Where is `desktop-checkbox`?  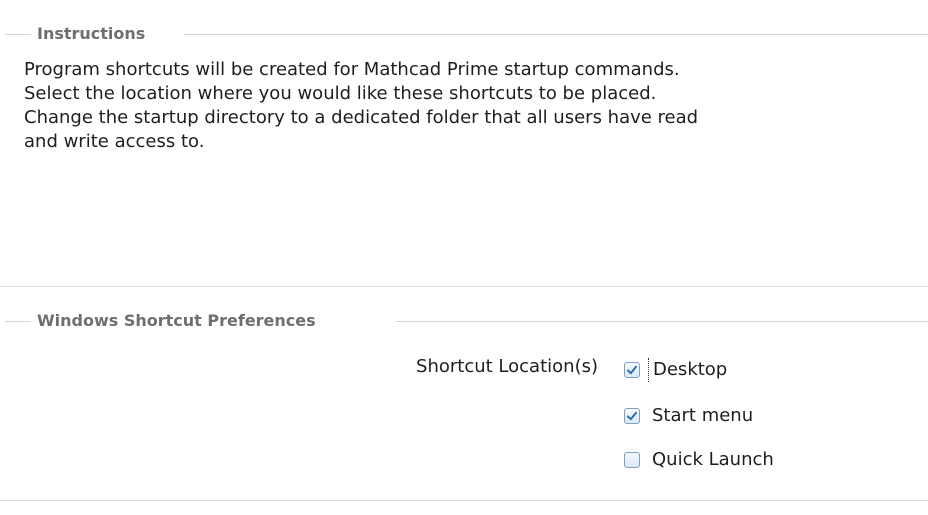 desktop-checkbox is located at coordinates (632, 370).